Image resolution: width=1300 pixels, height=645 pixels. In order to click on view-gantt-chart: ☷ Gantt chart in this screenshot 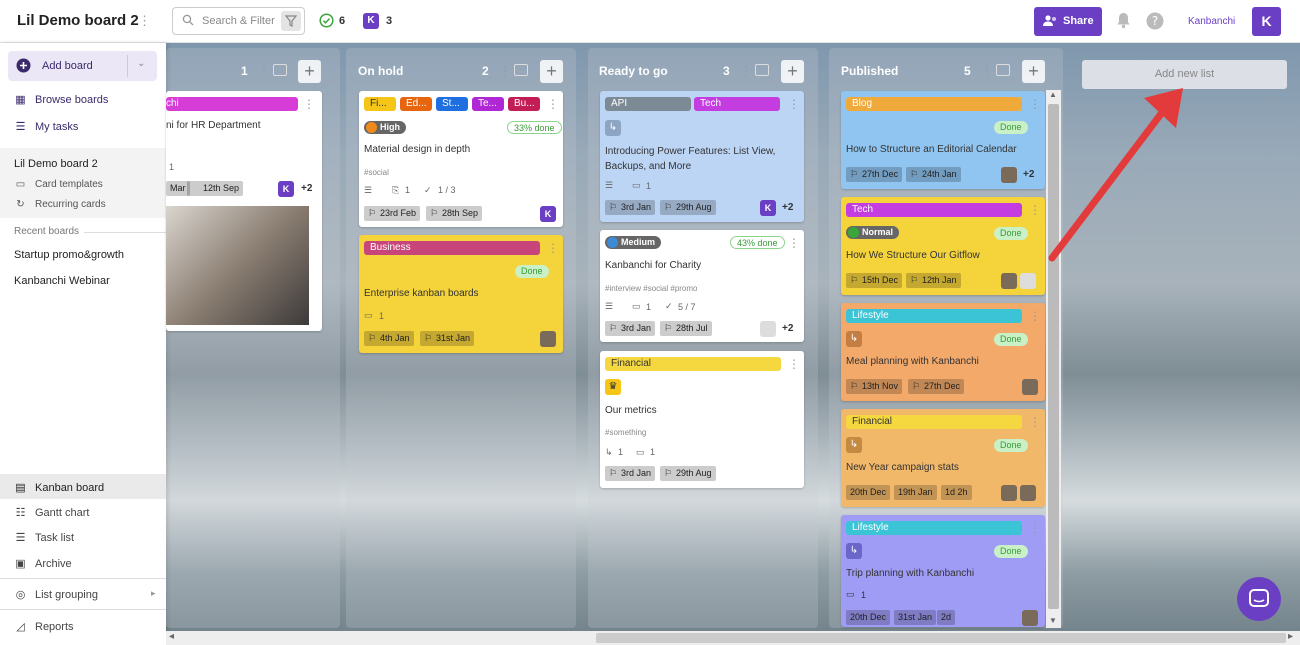, I will do `click(52, 512)`.